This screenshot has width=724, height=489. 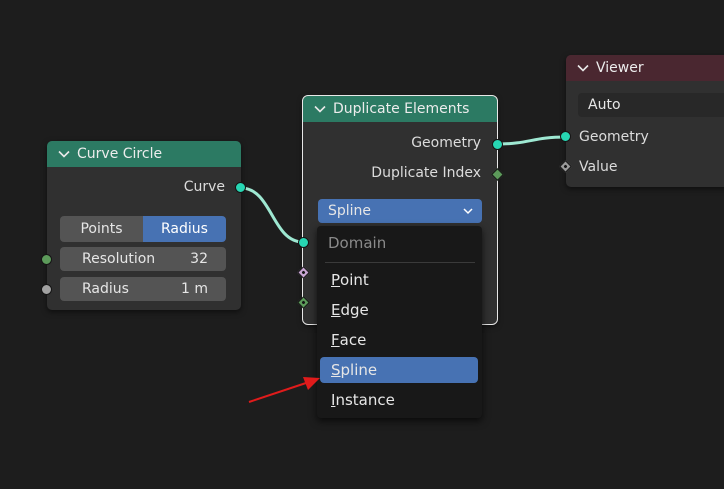 What do you see at coordinates (357, 243) in the screenshot?
I see `domain-menu-title: Domain` at bounding box center [357, 243].